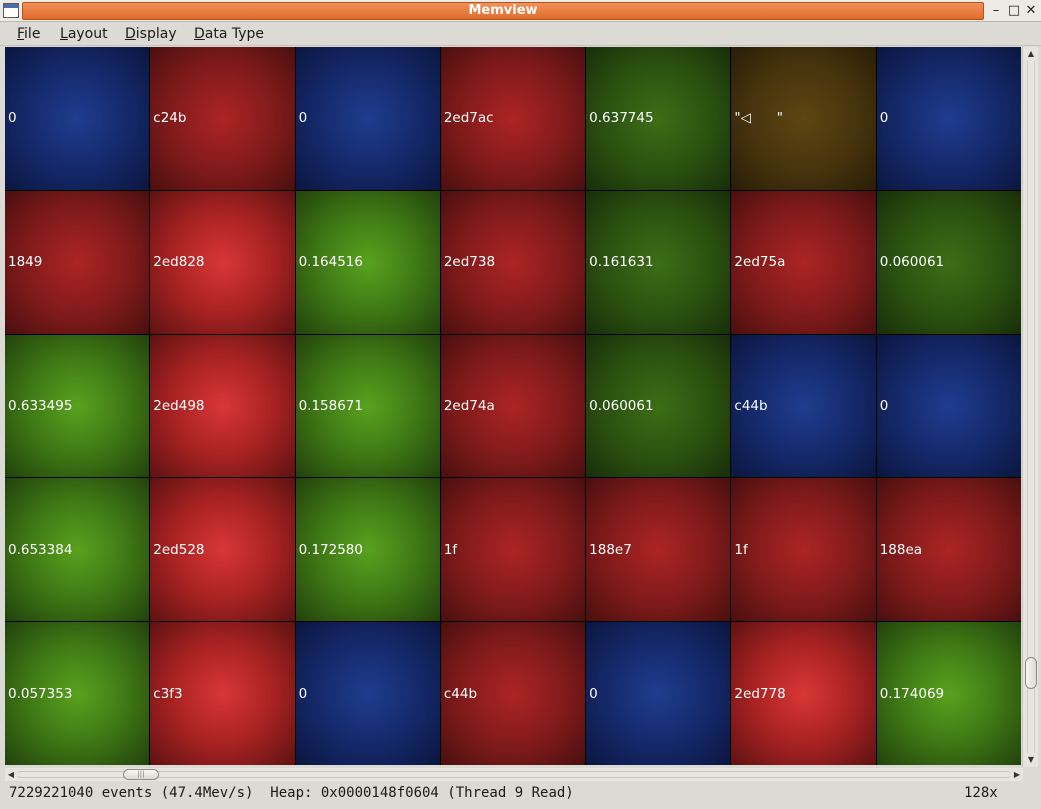 This screenshot has height=809, width=1041. Describe the element at coordinates (1031, 673) in the screenshot. I see `vertical-scroll-thumb` at that location.